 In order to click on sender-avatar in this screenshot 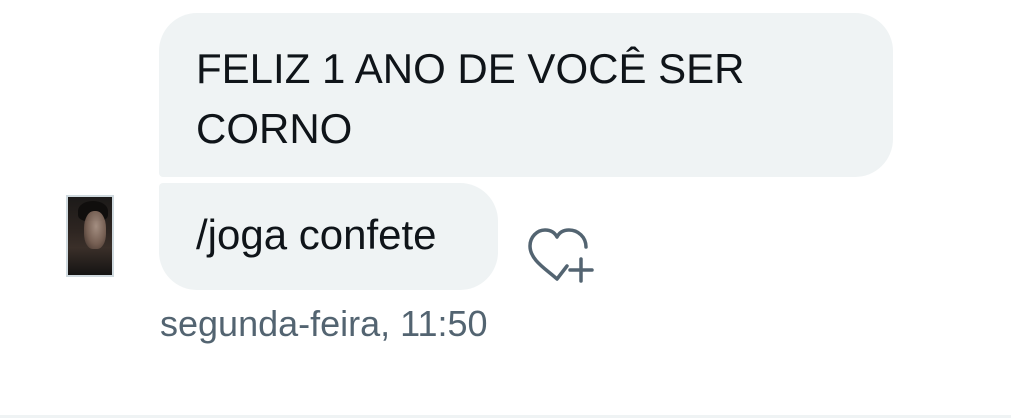, I will do `click(90, 236)`.